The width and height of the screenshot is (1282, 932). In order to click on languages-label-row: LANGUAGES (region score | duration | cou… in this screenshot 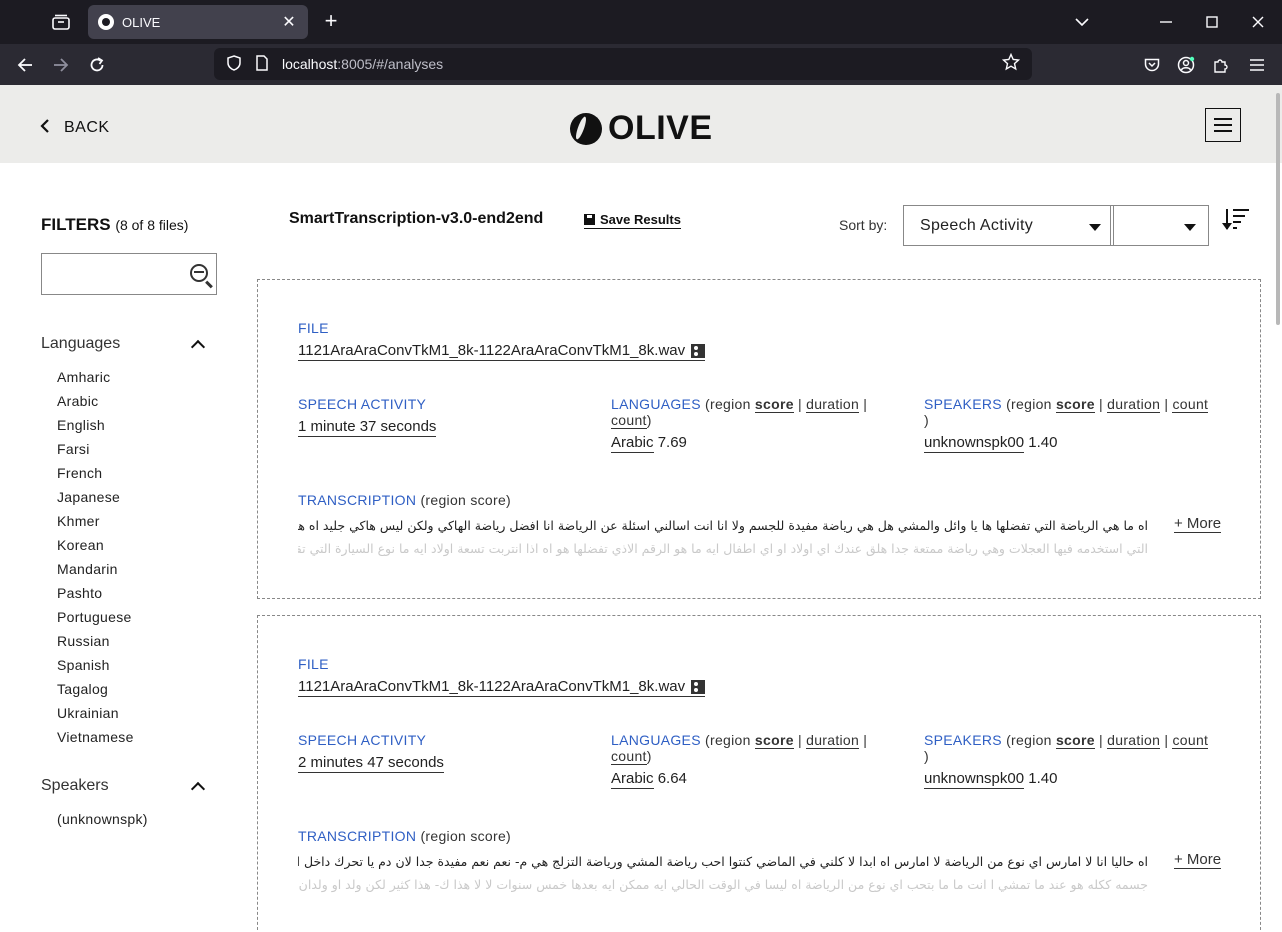, I will do `click(756, 748)`.